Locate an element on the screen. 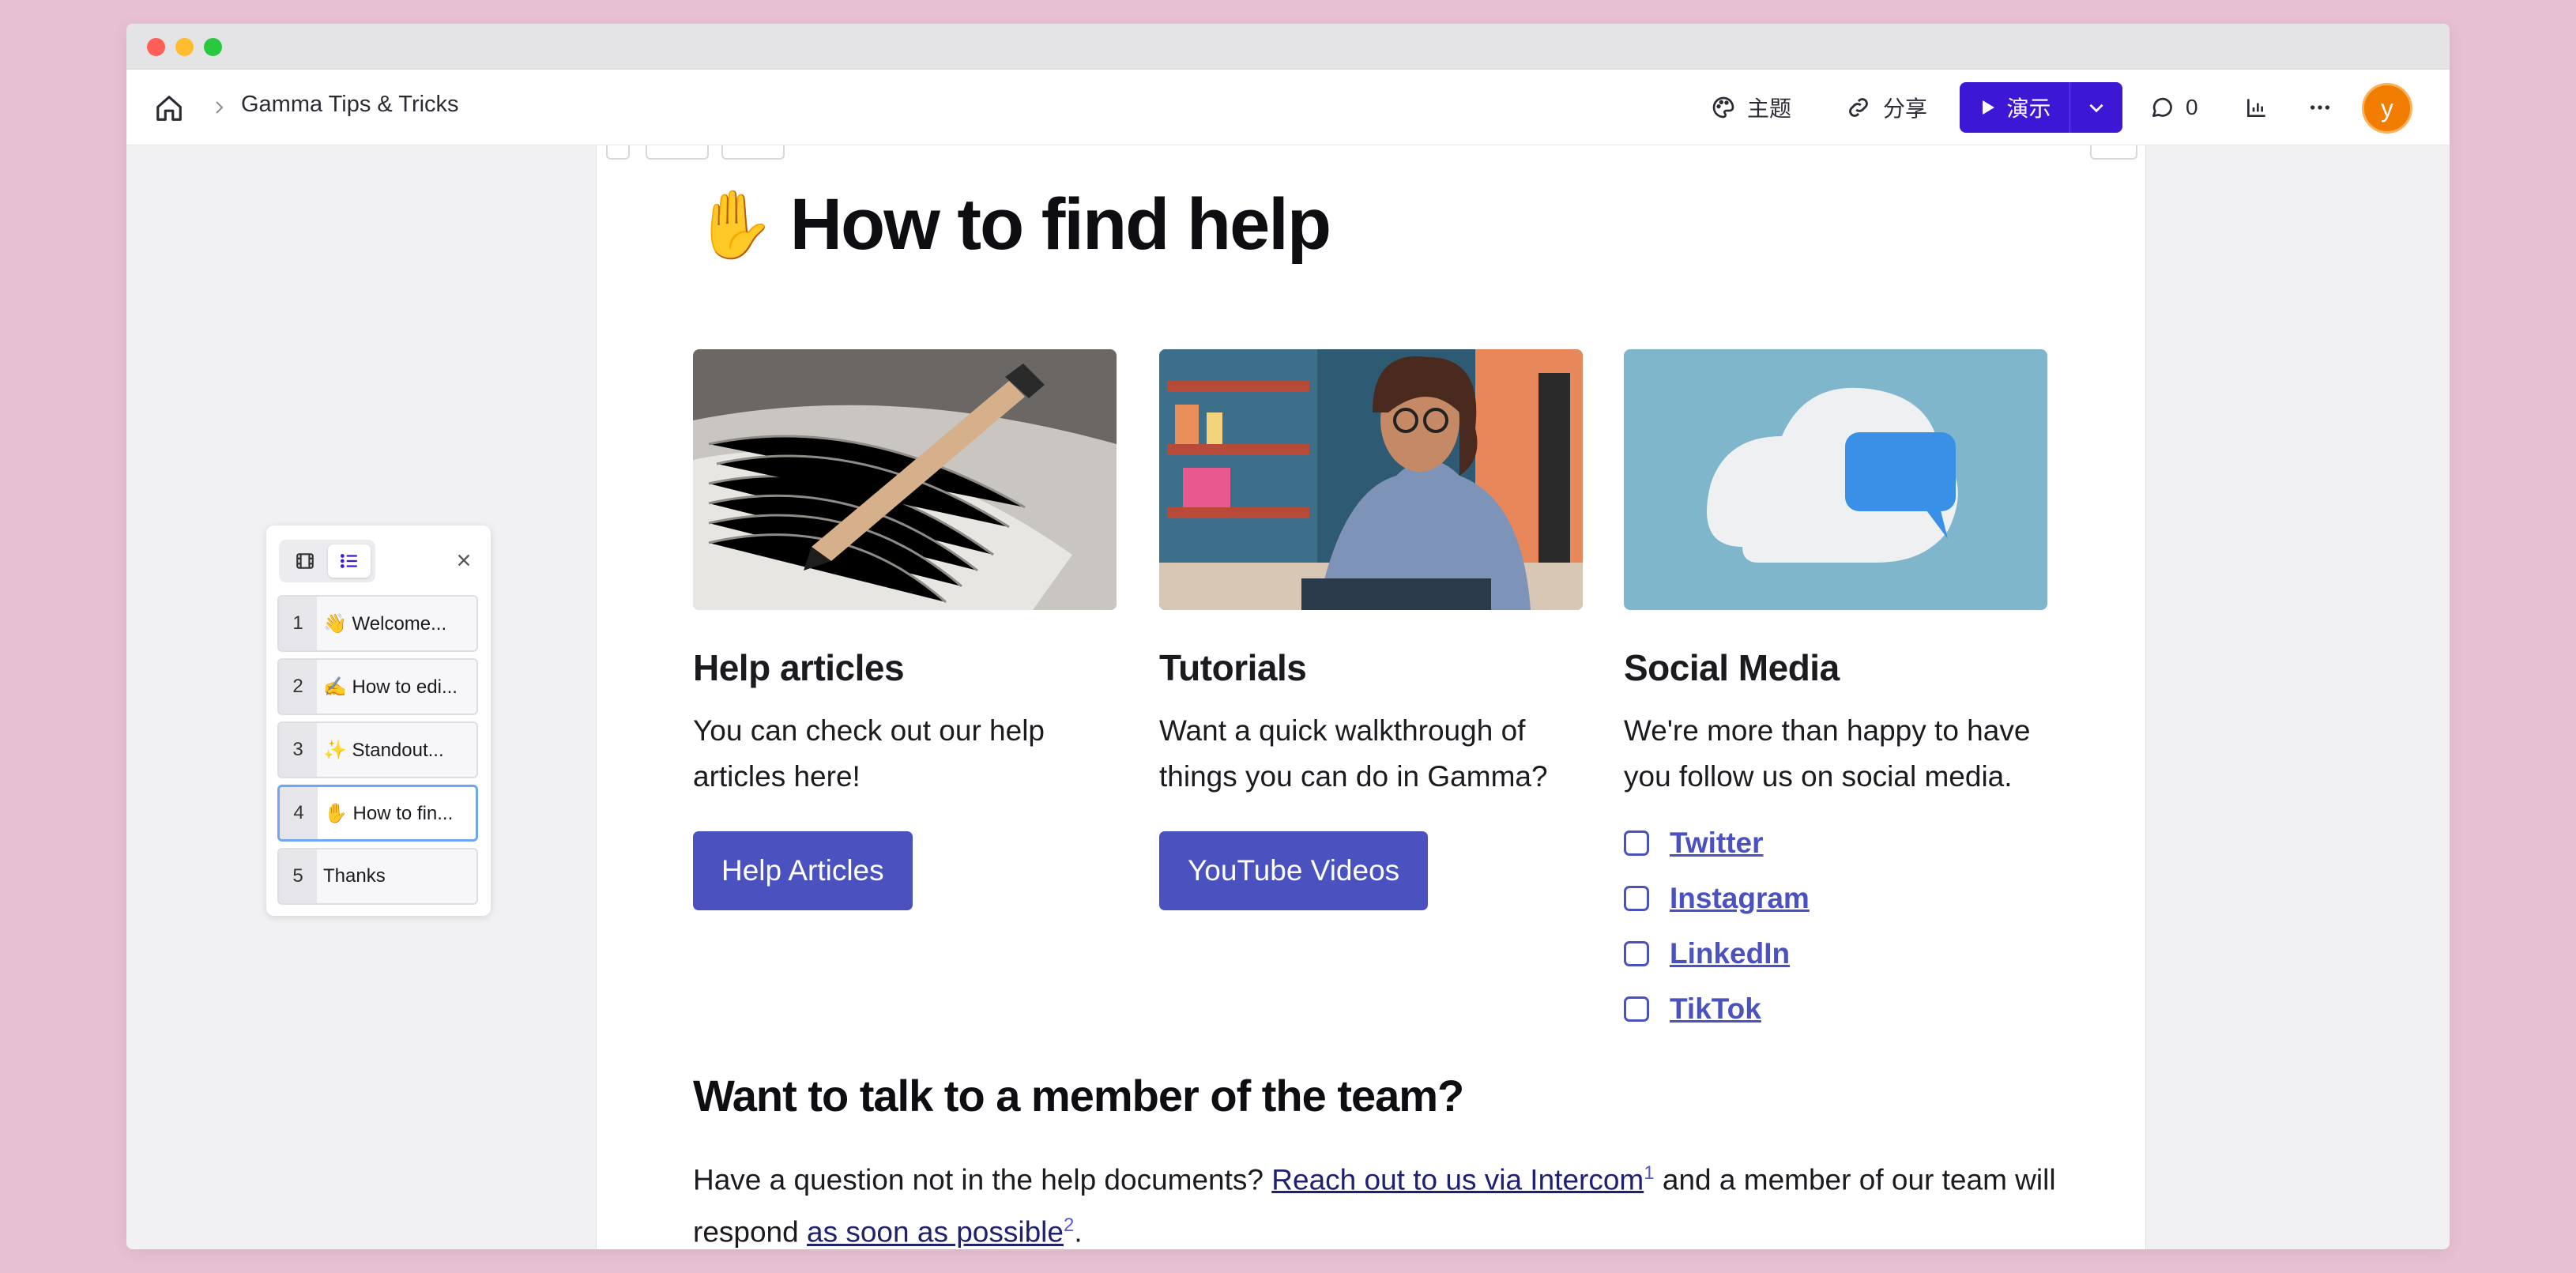 The width and height of the screenshot is (2576, 1273). home-icon is located at coordinates (169, 108).